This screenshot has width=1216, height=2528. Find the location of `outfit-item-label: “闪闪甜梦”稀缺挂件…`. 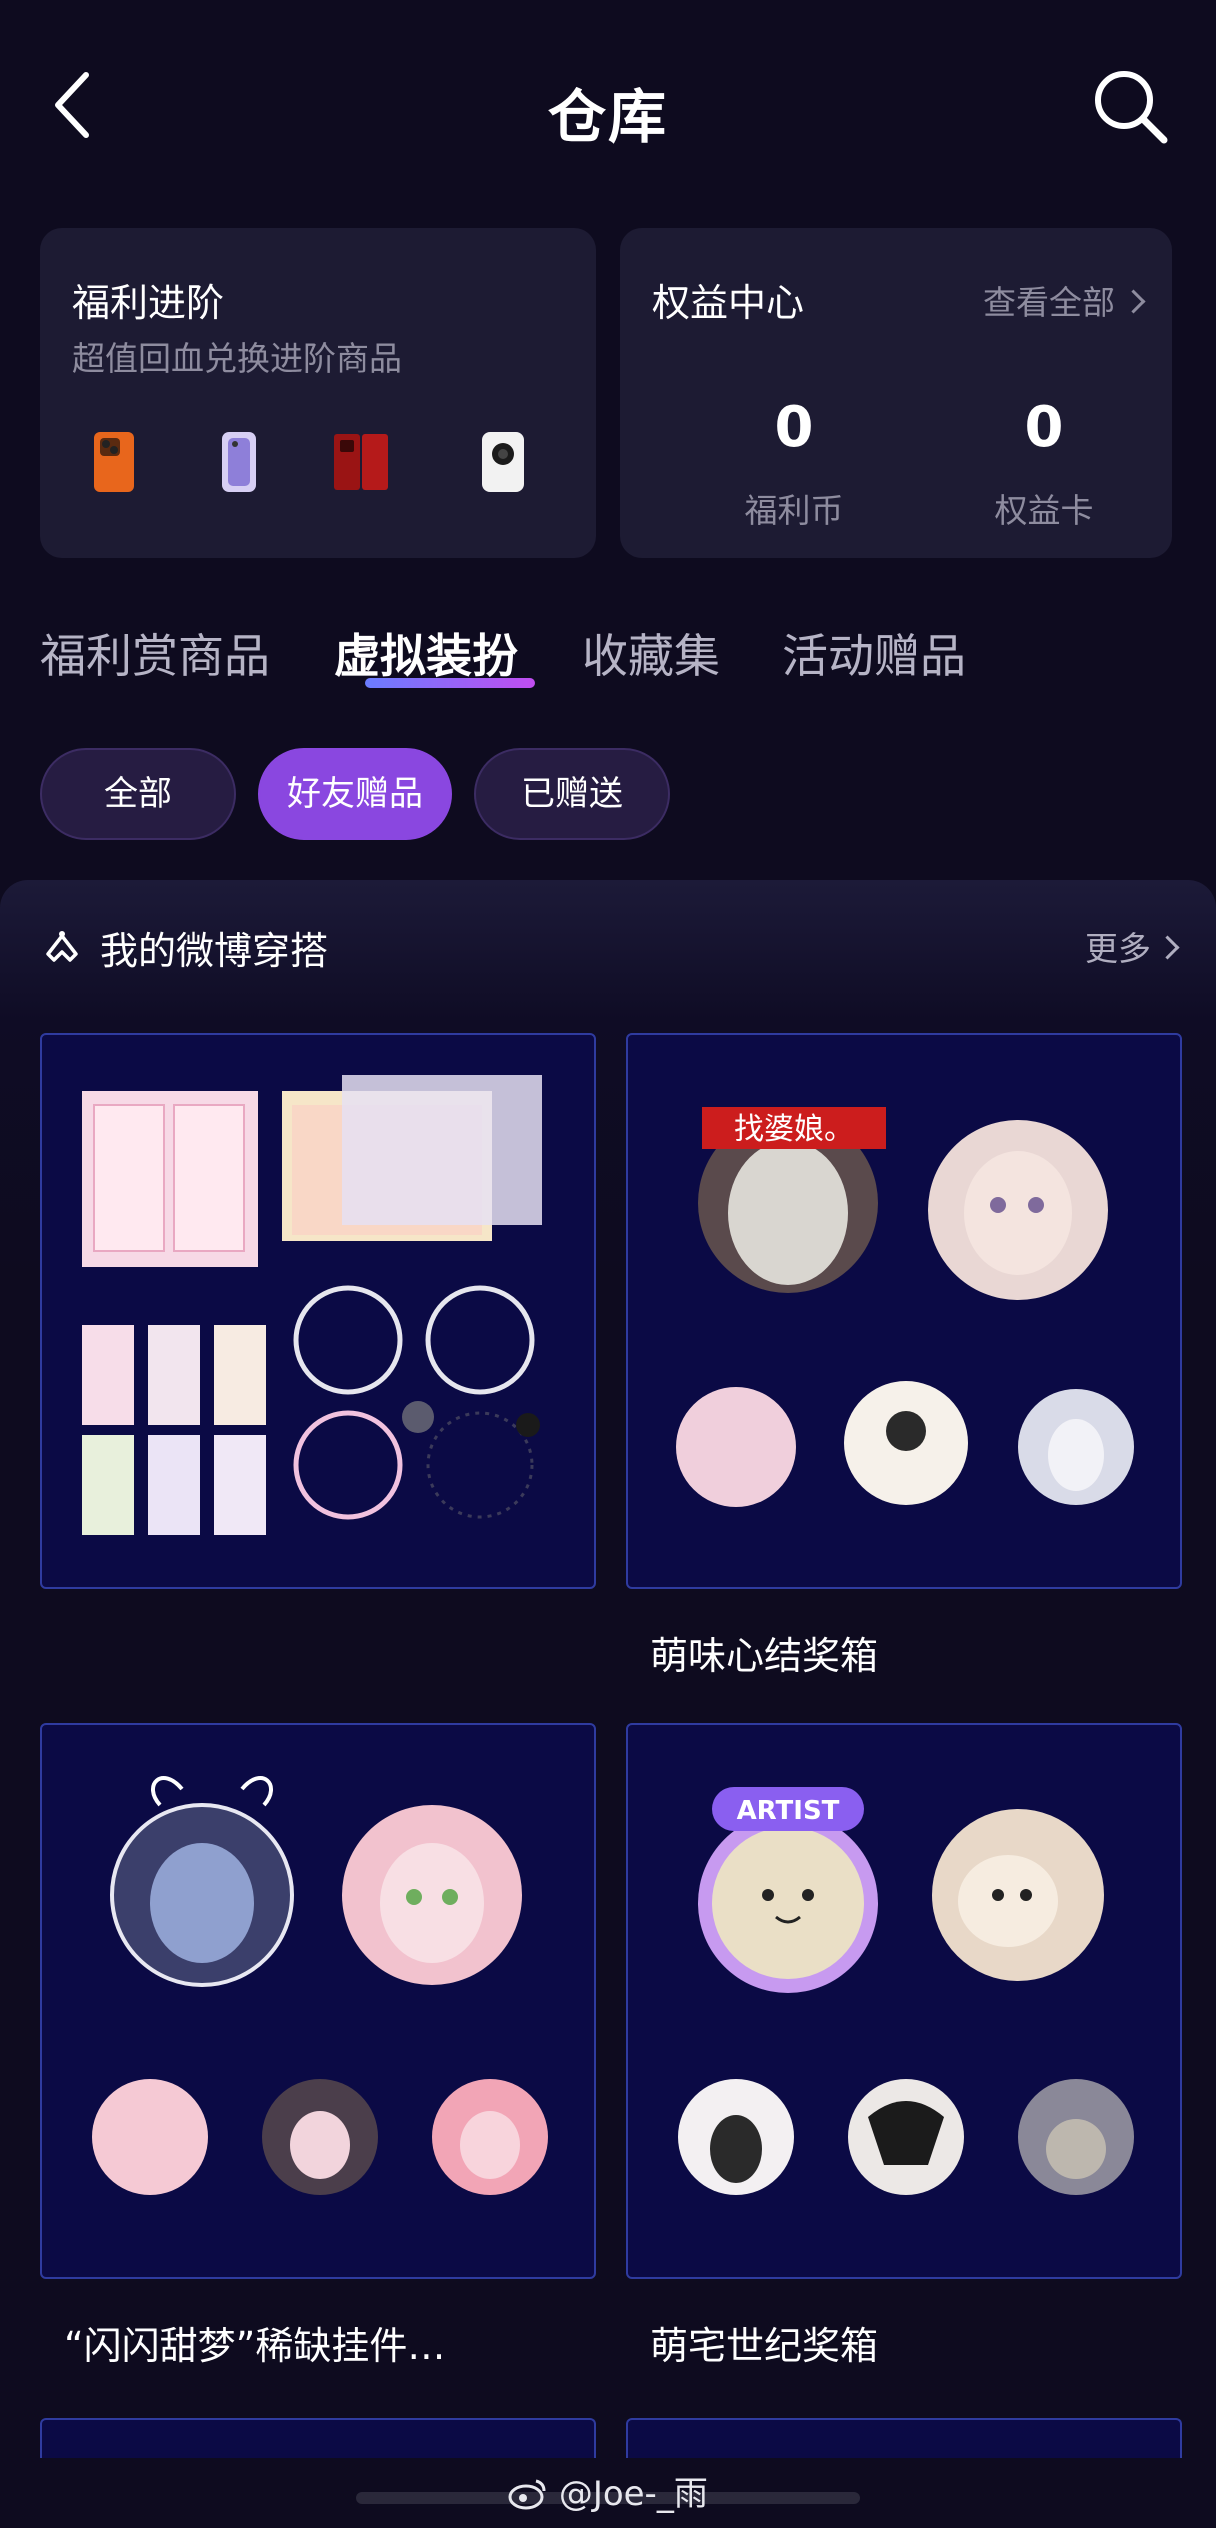

outfit-item-label: “闪闪甜梦”稀缺挂件… is located at coordinates (255, 2346).